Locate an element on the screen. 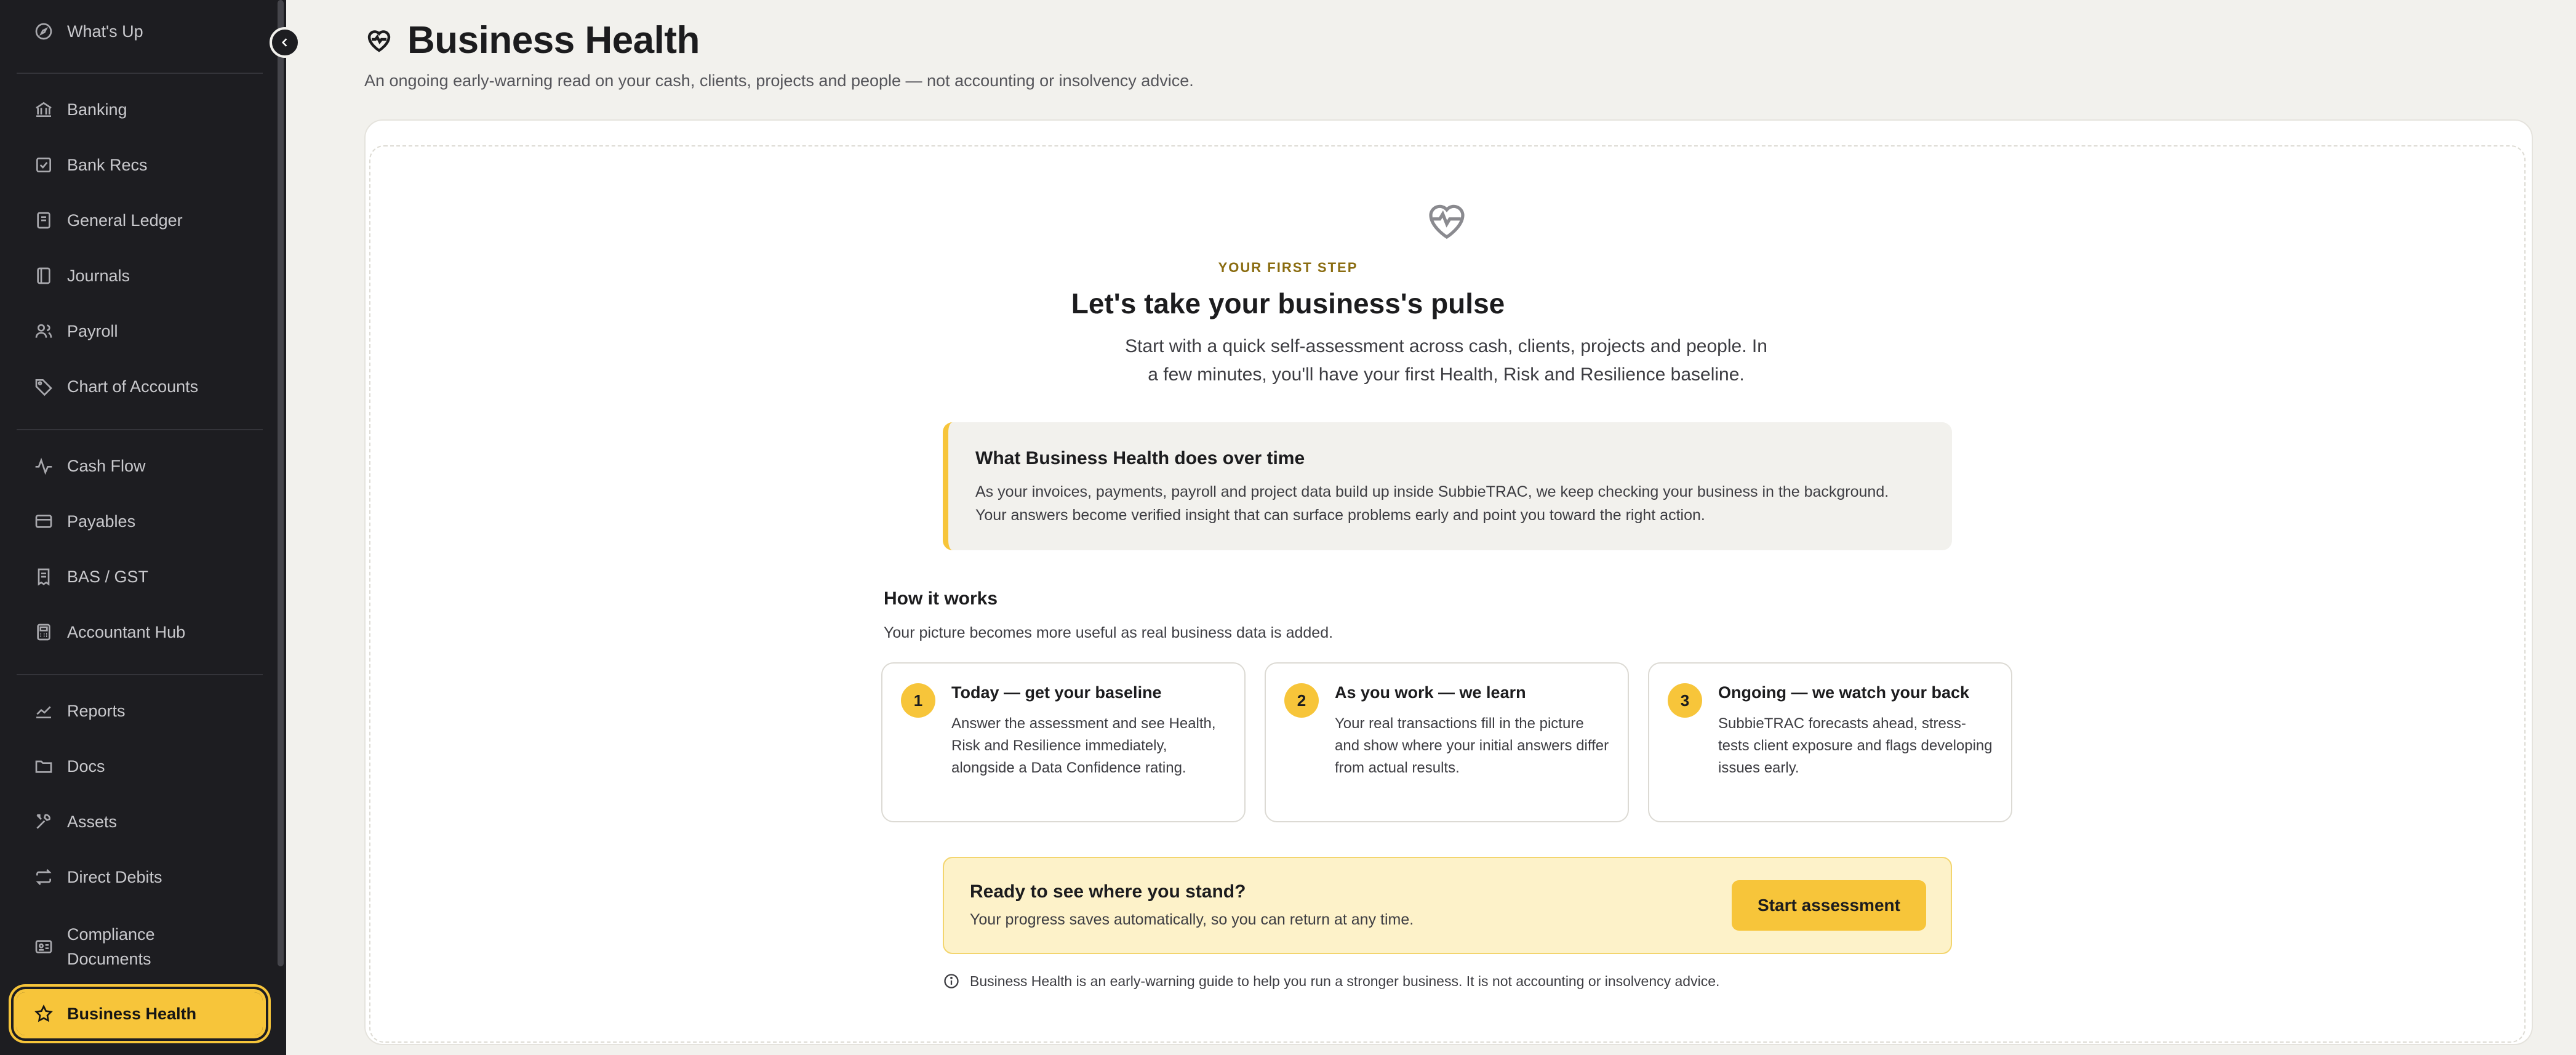 Image resolution: width=2576 pixels, height=1055 pixels. sidebar-item-label: Business Health is located at coordinates (132, 1013).